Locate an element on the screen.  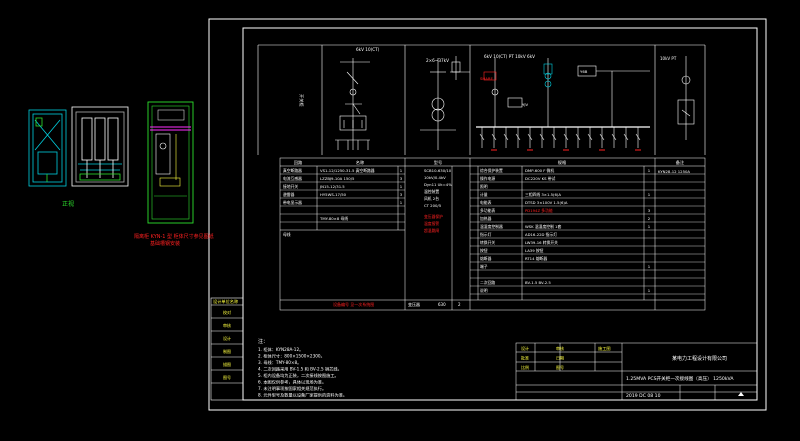
cubicle-label: 开关柜 is located at coordinates (301, 100).